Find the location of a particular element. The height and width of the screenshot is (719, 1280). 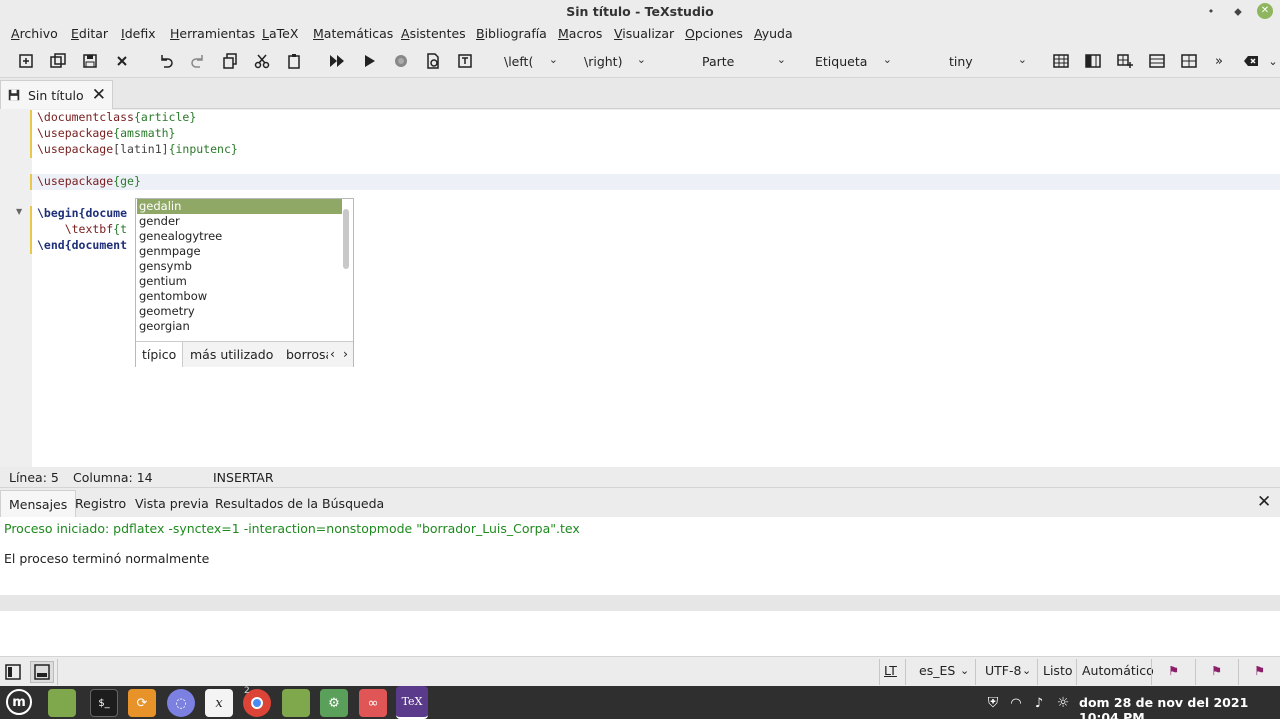

menu-matematicas: Matemáticas is located at coordinates (353, 33).